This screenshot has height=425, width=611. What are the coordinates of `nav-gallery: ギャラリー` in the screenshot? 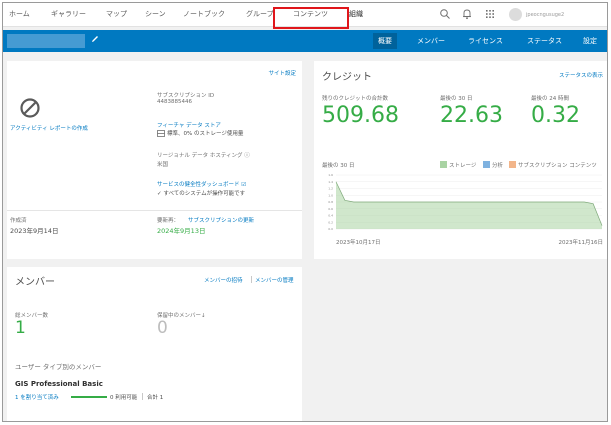 It's located at (68, 14).